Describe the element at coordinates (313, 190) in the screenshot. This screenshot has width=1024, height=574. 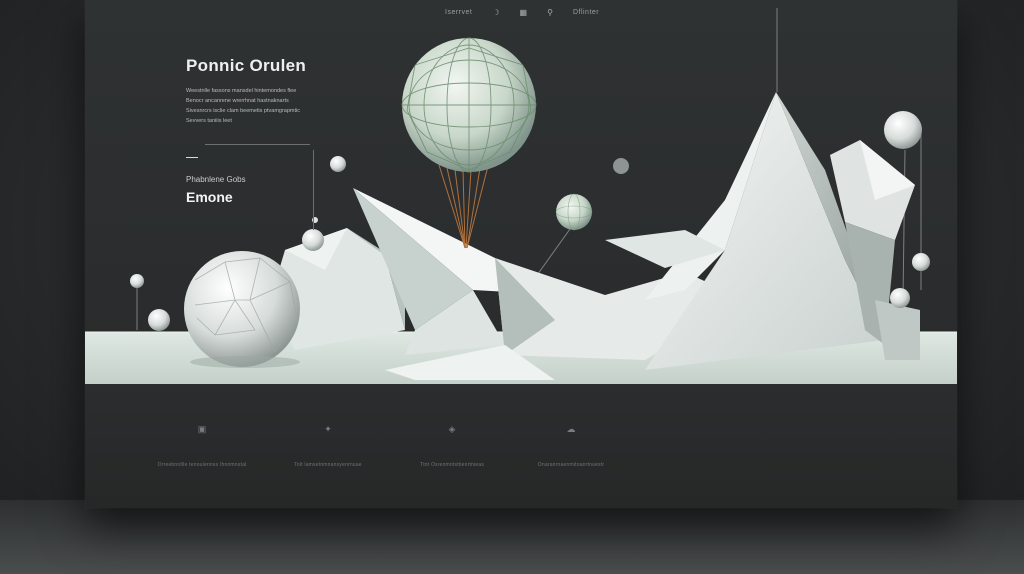
I see `divider-line-vertical` at that location.